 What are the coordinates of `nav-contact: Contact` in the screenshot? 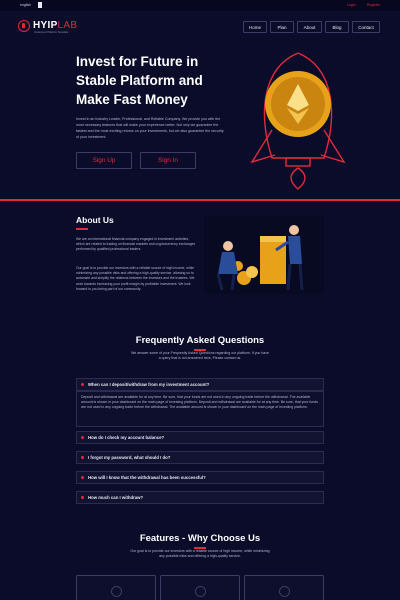 It's located at (366, 27).